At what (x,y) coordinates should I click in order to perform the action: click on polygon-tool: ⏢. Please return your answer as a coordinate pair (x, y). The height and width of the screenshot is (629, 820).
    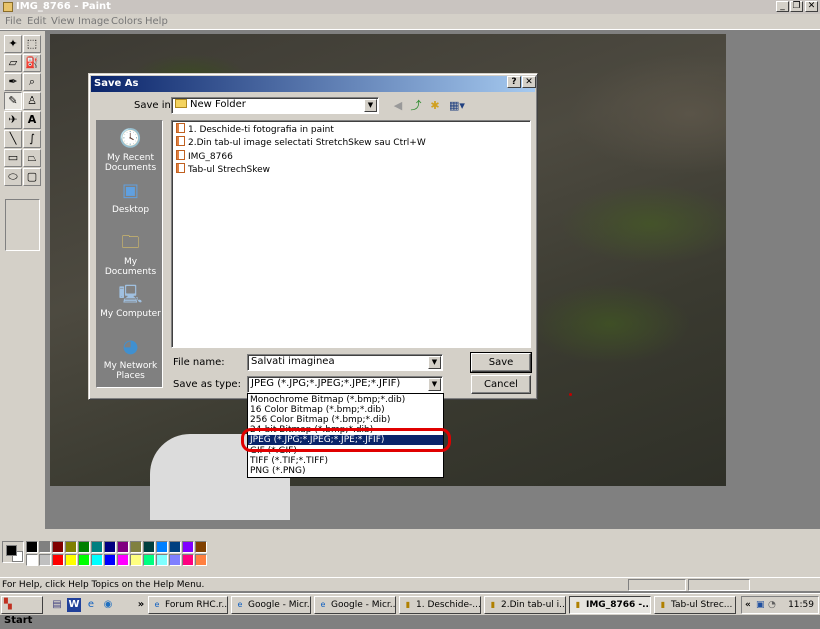
    Looking at the image, I should click on (32, 158).